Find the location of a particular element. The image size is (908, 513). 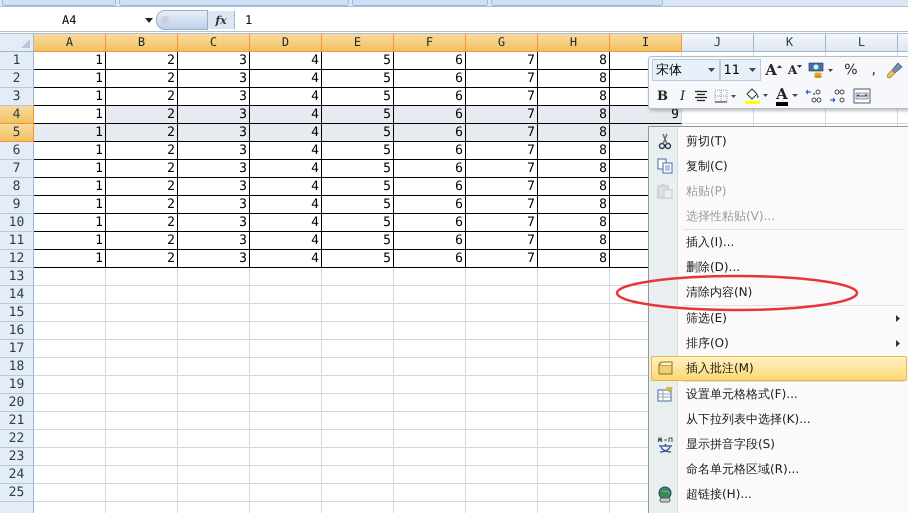

row-header: 21 is located at coordinates (17, 421).